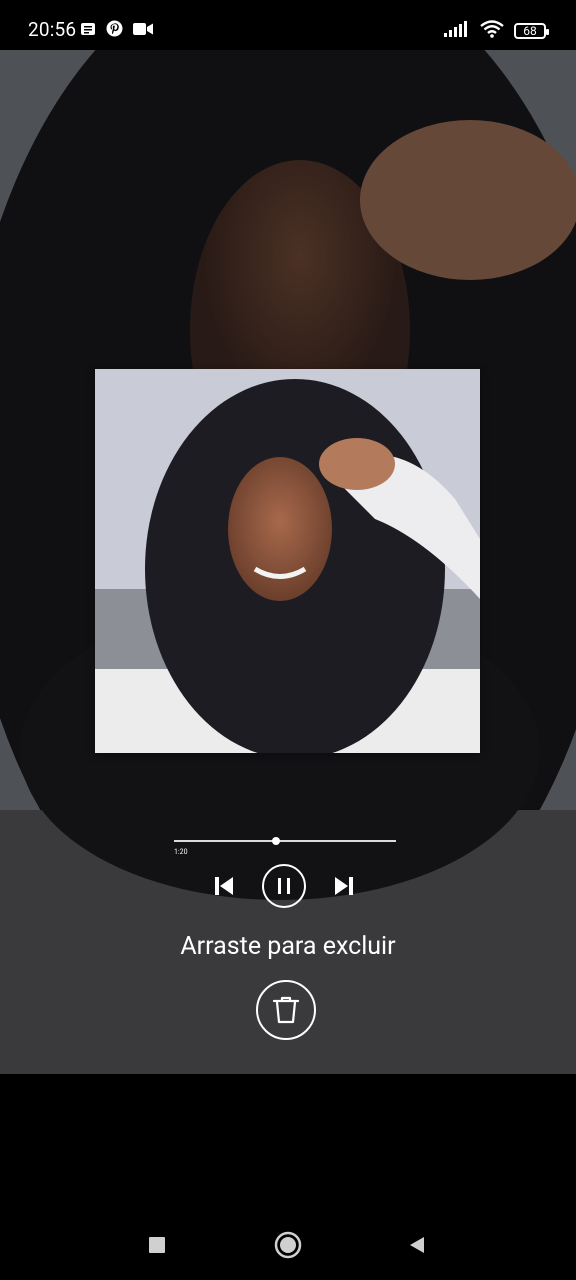 The image size is (576, 1280). I want to click on square-icon, so click(157, 1245).